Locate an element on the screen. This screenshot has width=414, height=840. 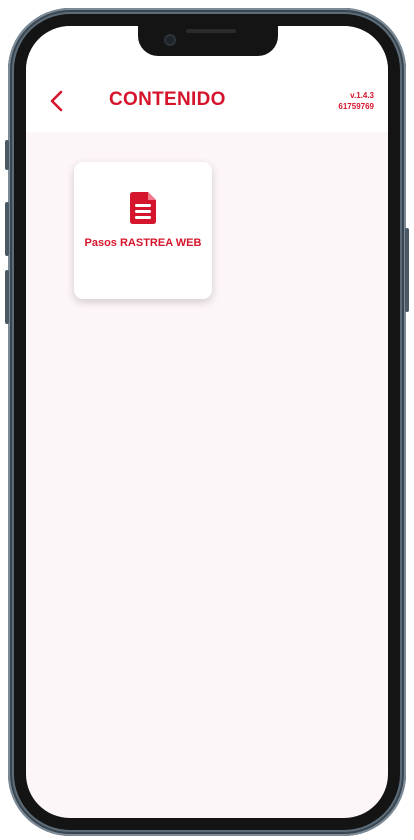
build-number: 61759769 is located at coordinates (356, 106).